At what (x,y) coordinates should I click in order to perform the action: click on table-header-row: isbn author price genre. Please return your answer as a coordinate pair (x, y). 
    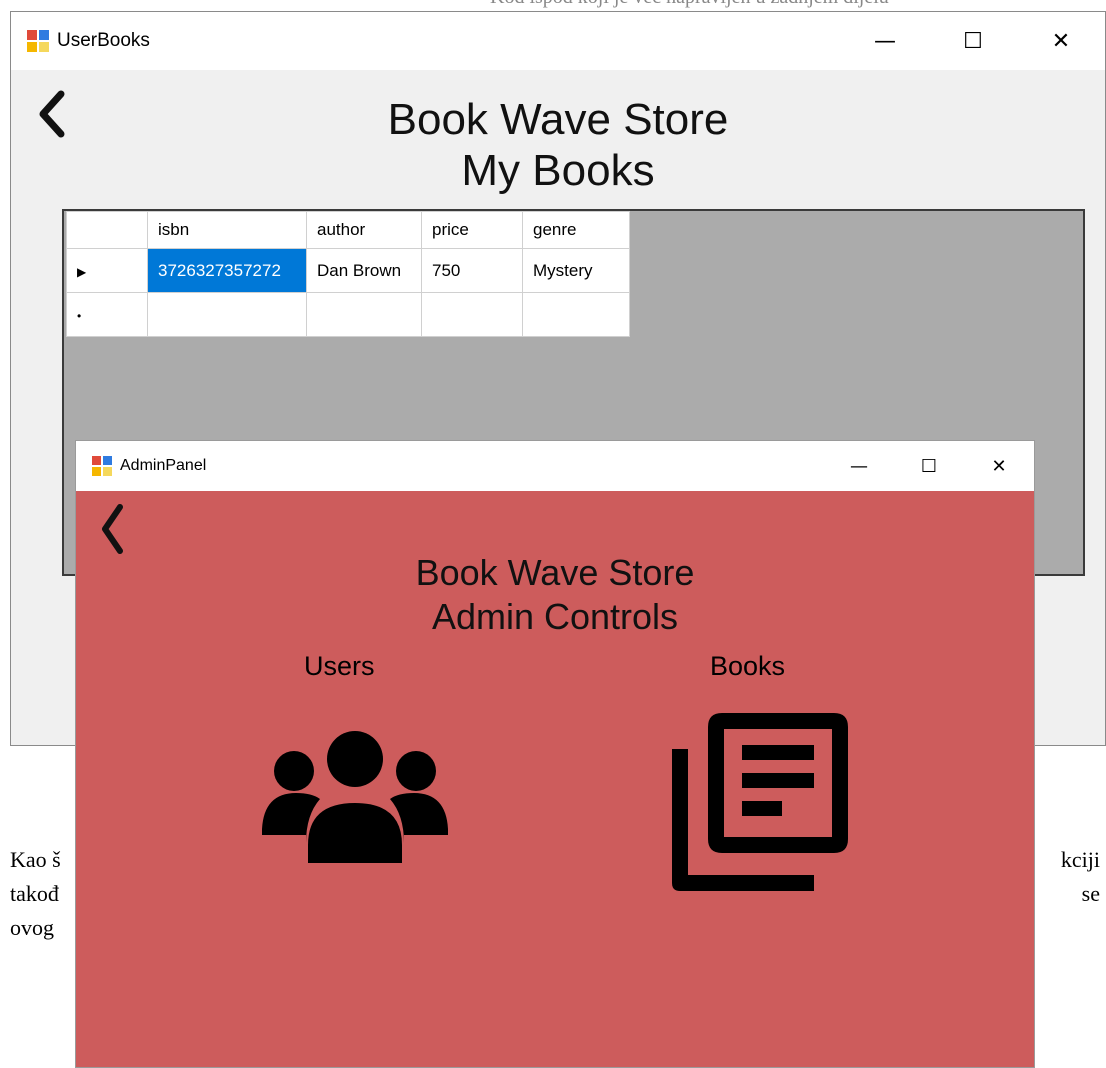
    Looking at the image, I should click on (348, 230).